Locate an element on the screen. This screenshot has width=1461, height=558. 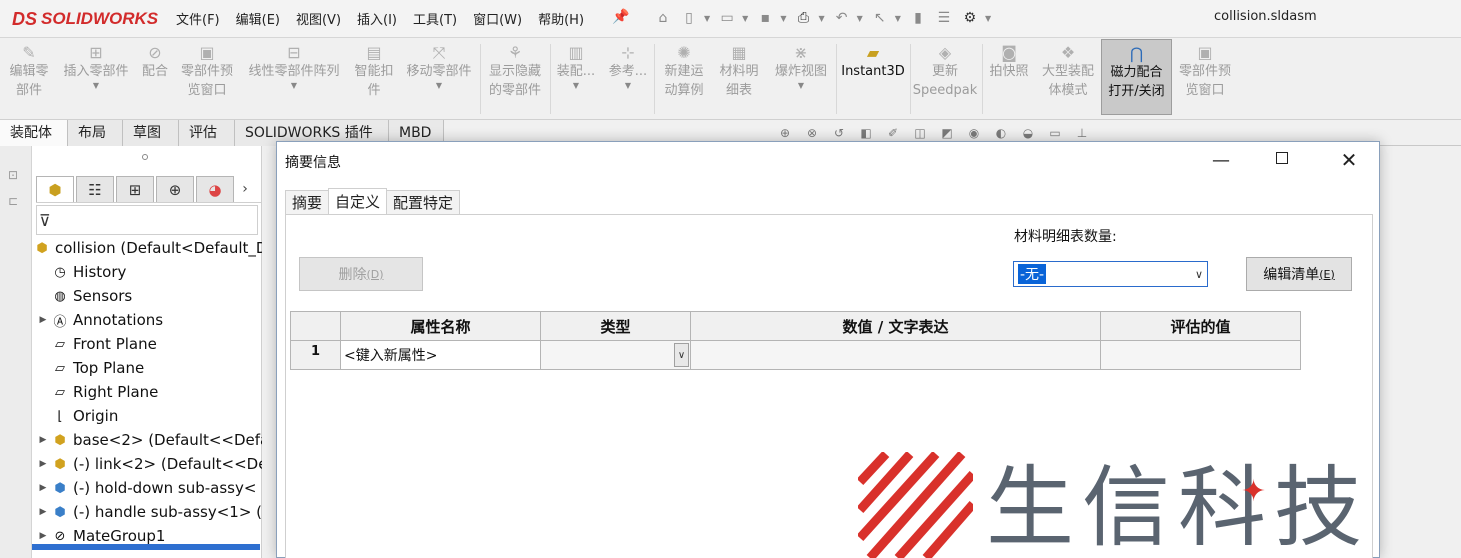
component-icon: ⊡ is located at coordinates (16, 175).